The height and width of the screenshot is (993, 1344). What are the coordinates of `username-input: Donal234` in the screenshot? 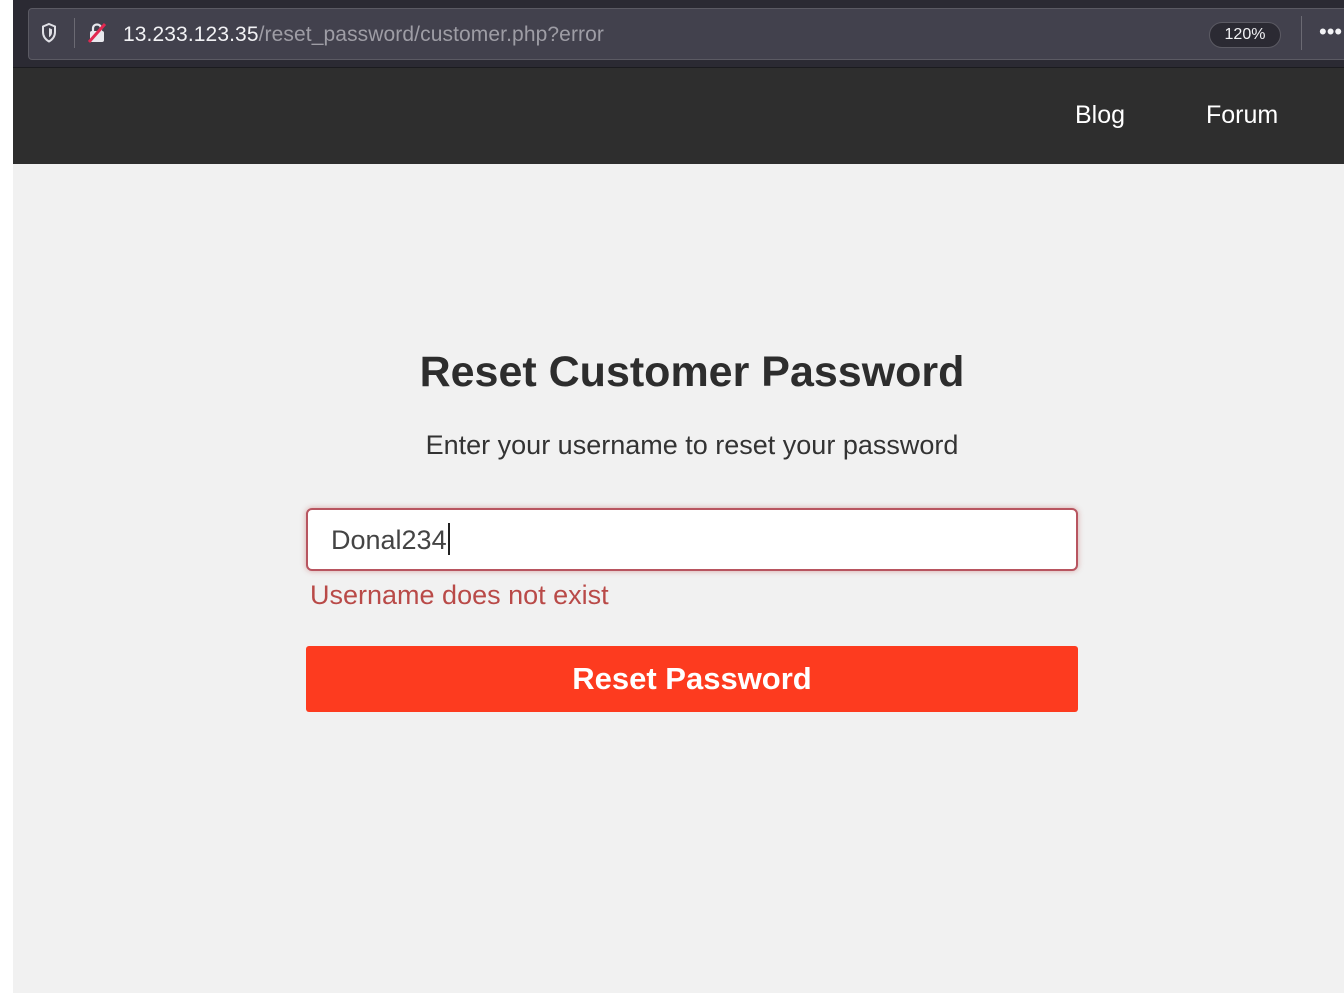 It's located at (692, 539).